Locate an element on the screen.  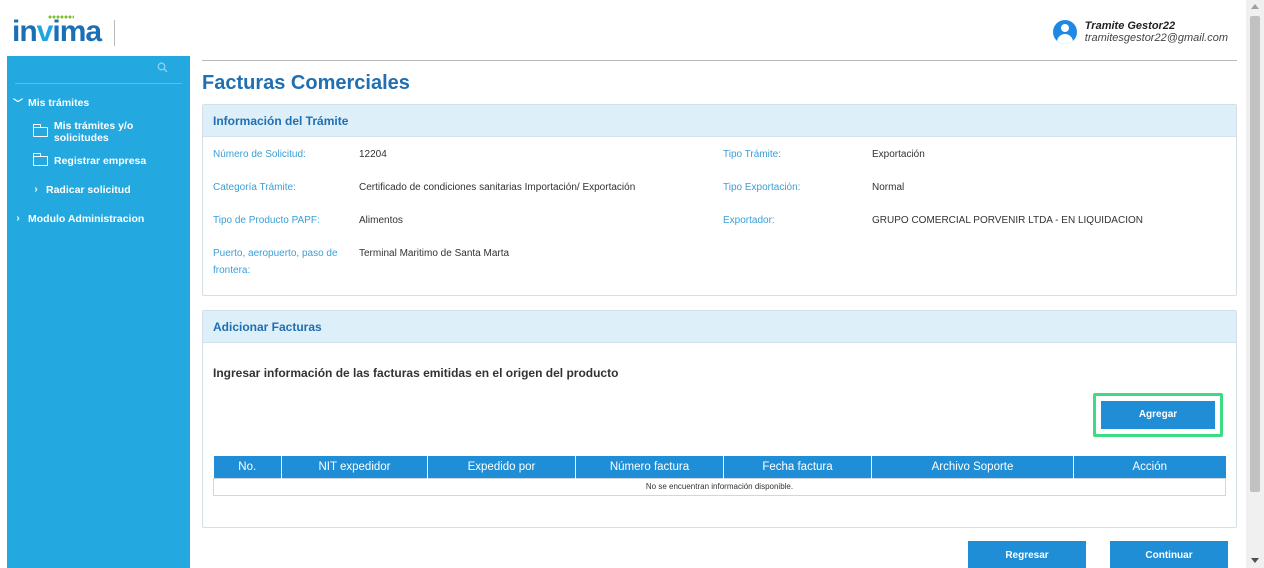
puerto-value: Terminal Maritimo de Santa Marta is located at coordinates (434, 253).